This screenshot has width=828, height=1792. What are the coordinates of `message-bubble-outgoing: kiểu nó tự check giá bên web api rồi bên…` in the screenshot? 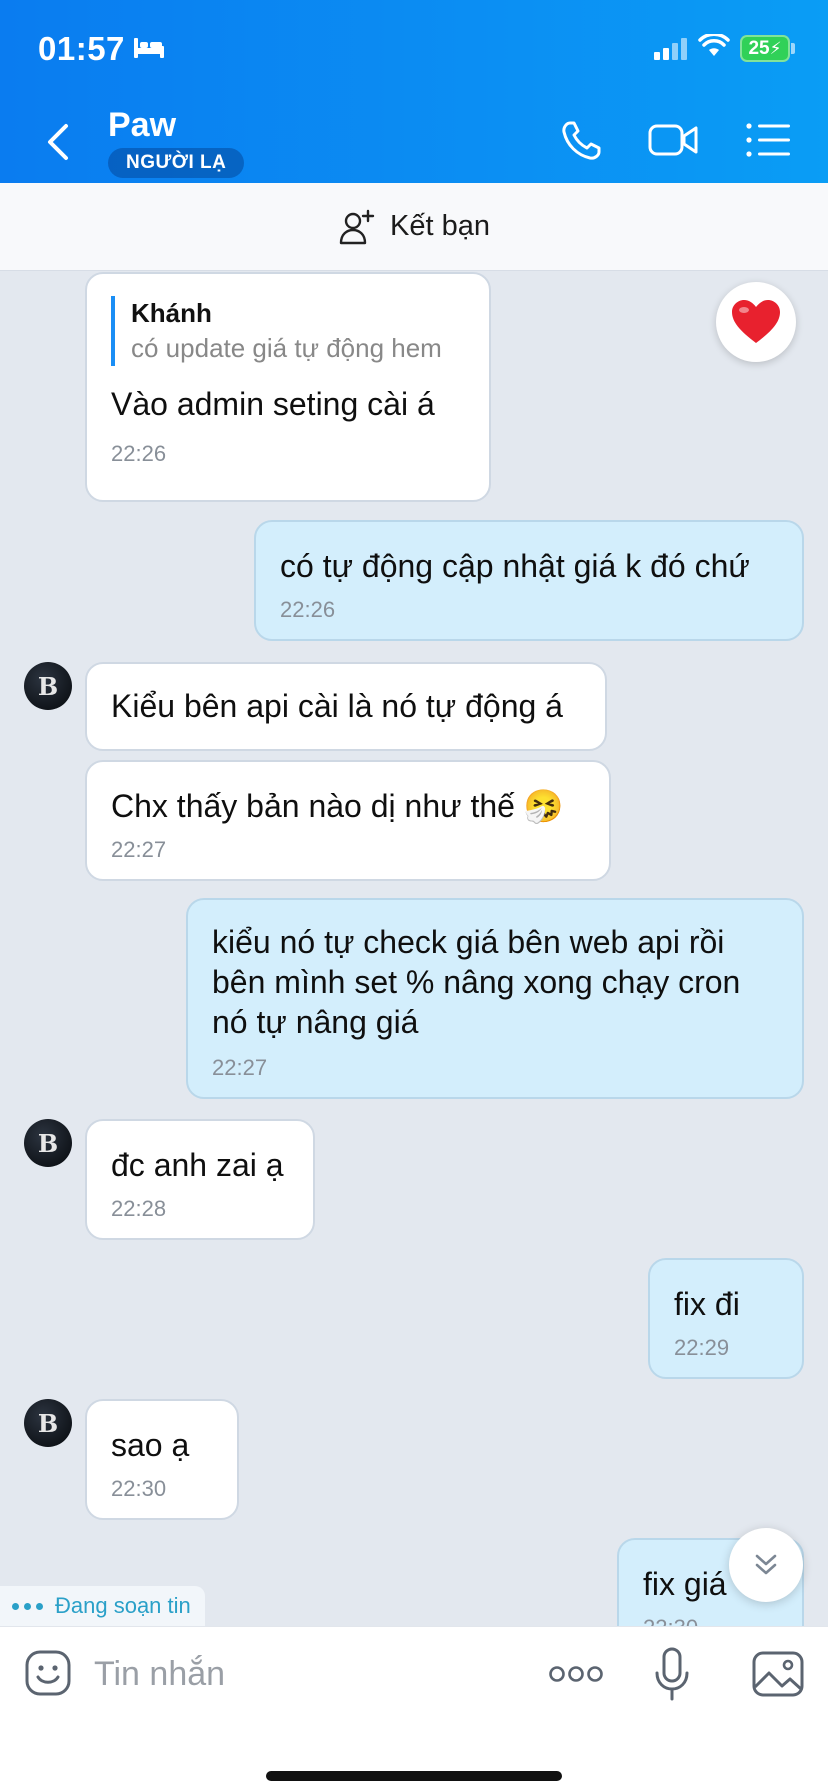 It's located at (495, 998).